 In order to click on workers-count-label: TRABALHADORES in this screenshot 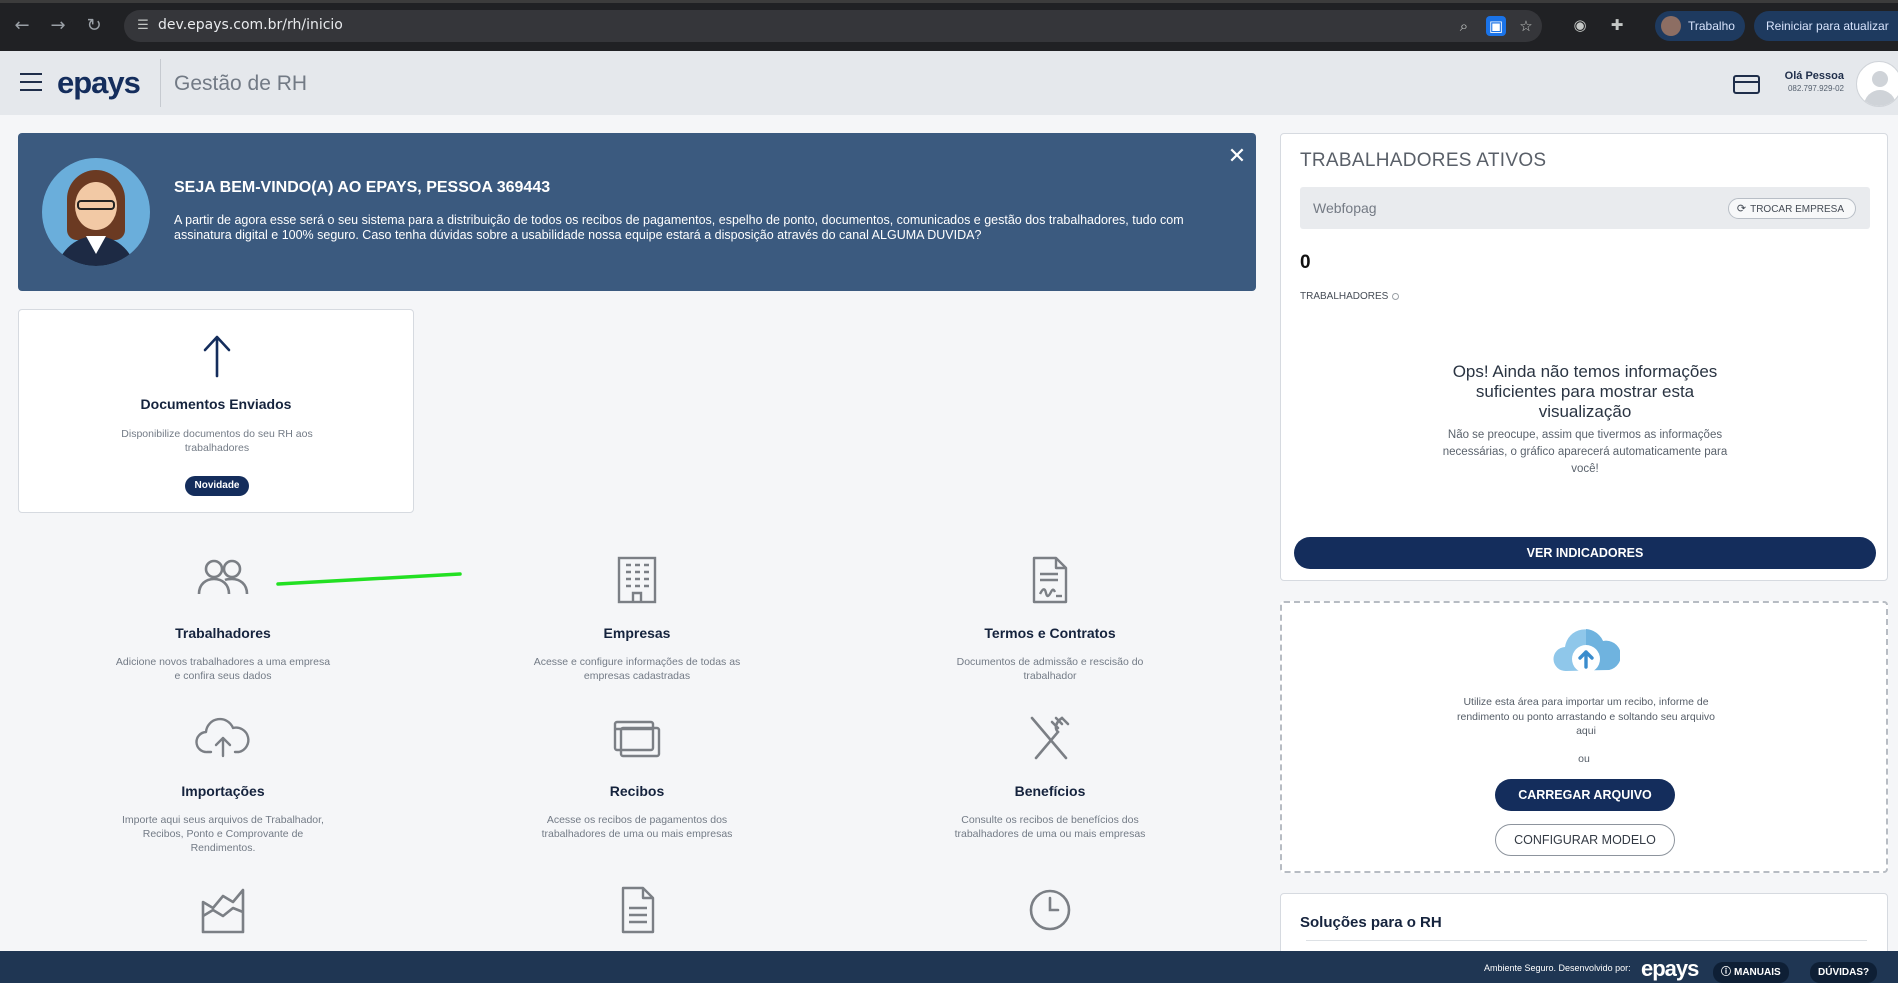, I will do `click(1350, 296)`.